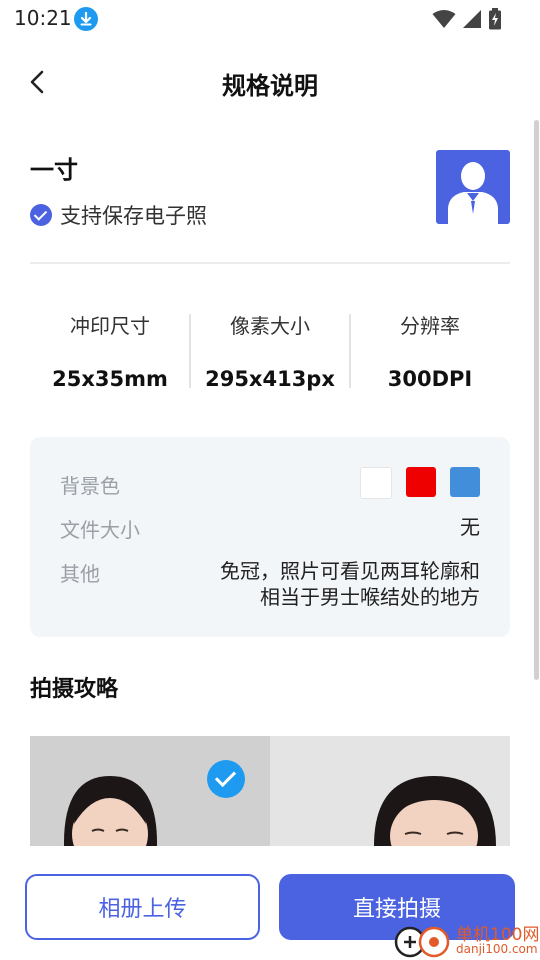 The height and width of the screenshot is (960, 540). I want to click on spec-table: 冲印尺寸 25x35mm 像素大小 295x413px 分辨率 300DPI, so click(270, 350).